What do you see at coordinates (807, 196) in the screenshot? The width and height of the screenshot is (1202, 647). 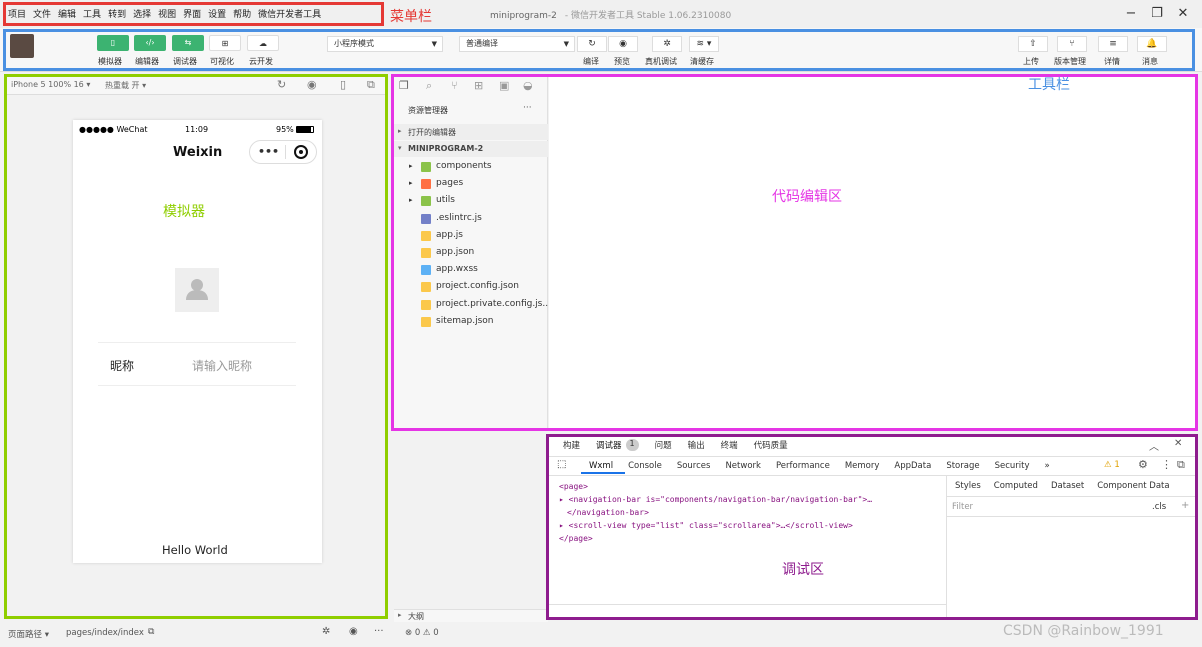 I see `annotation-editor: 代码编辑区` at bounding box center [807, 196].